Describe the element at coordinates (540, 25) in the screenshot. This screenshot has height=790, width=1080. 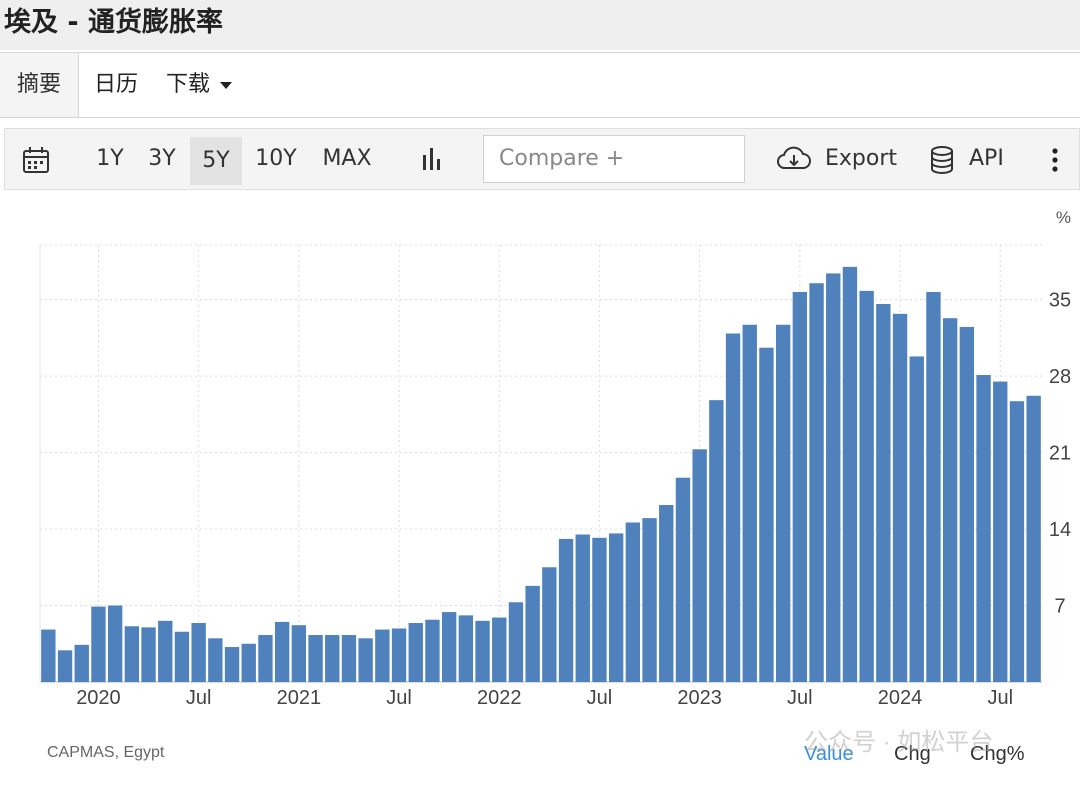
I see `page-title: 埃及 - 通货膨胀率` at that location.